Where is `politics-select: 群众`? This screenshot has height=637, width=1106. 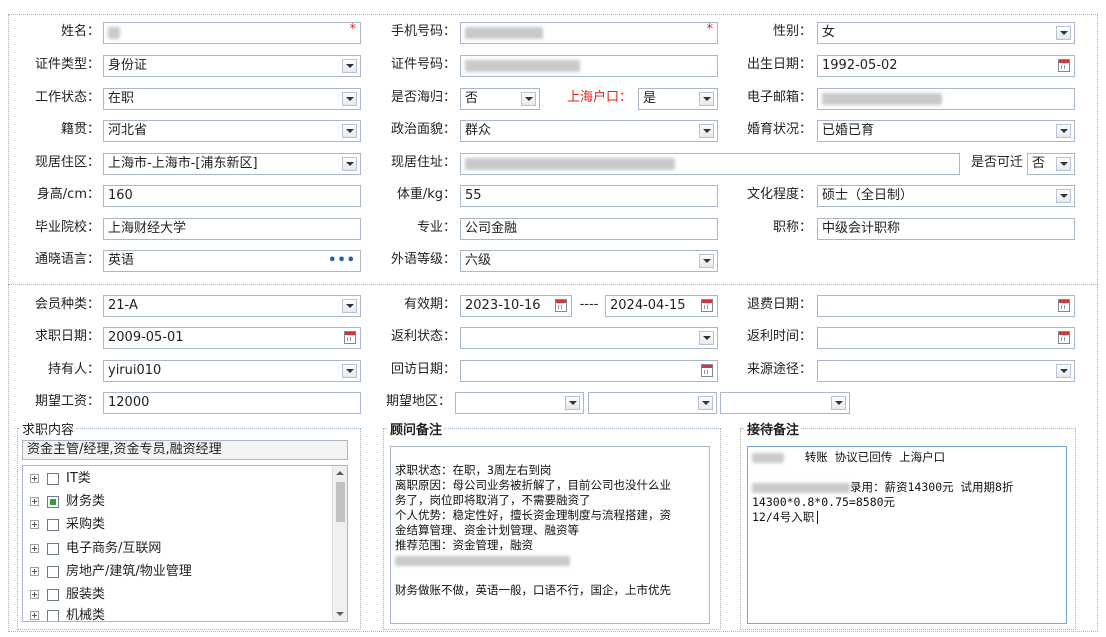
politics-select: 群众 is located at coordinates (589, 131).